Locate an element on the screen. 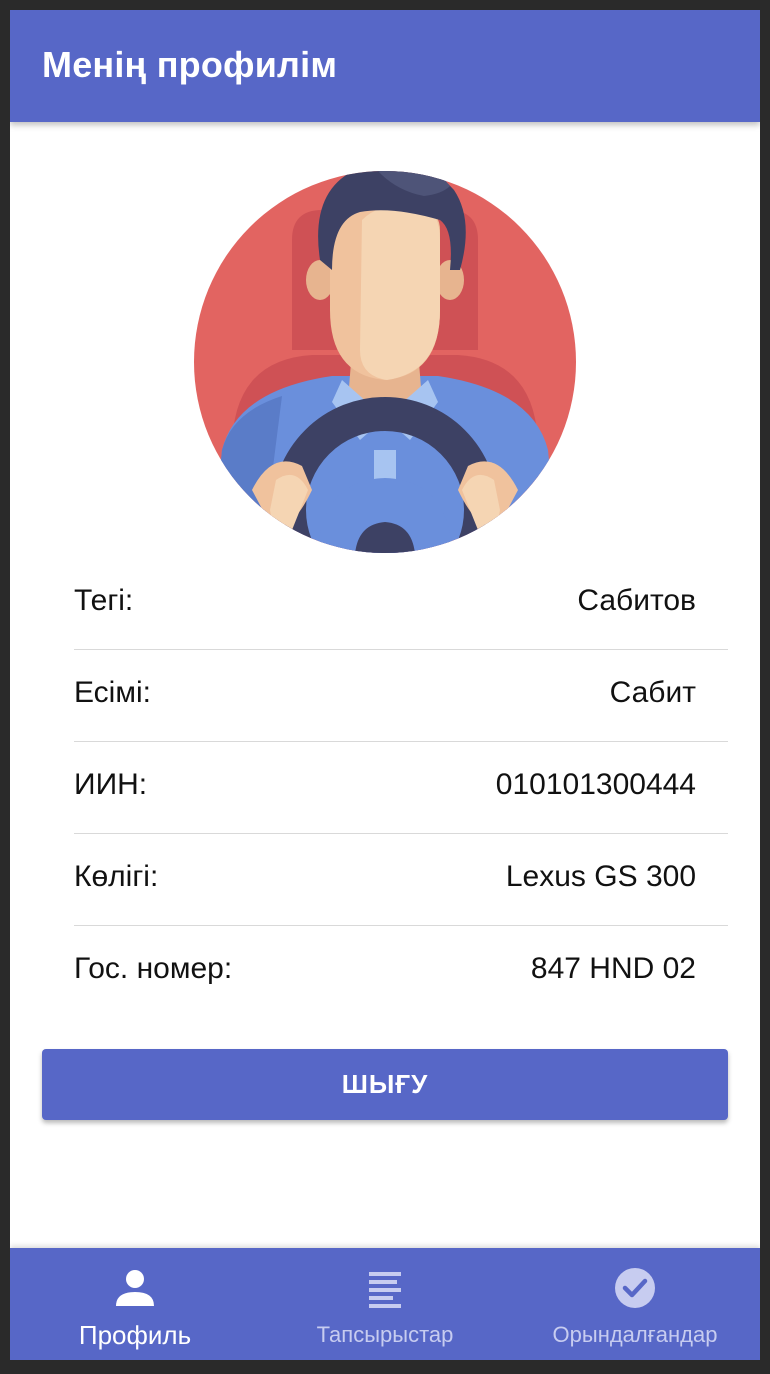 The height and width of the screenshot is (1374, 770). iin-row: ИИН: 010101300444 is located at coordinates (401, 788).